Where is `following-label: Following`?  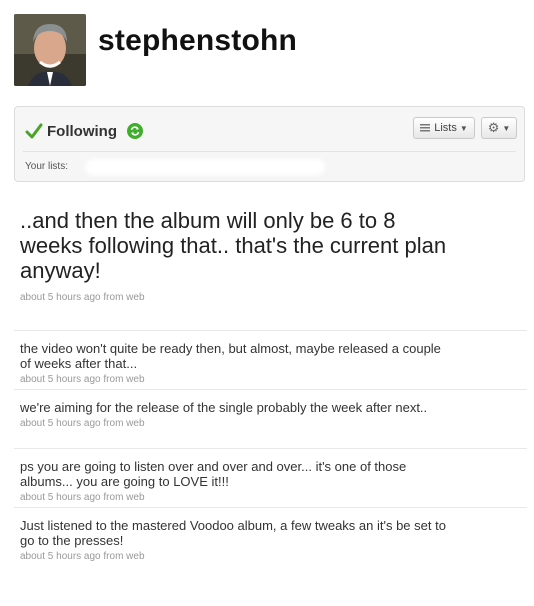 following-label: Following is located at coordinates (82, 131).